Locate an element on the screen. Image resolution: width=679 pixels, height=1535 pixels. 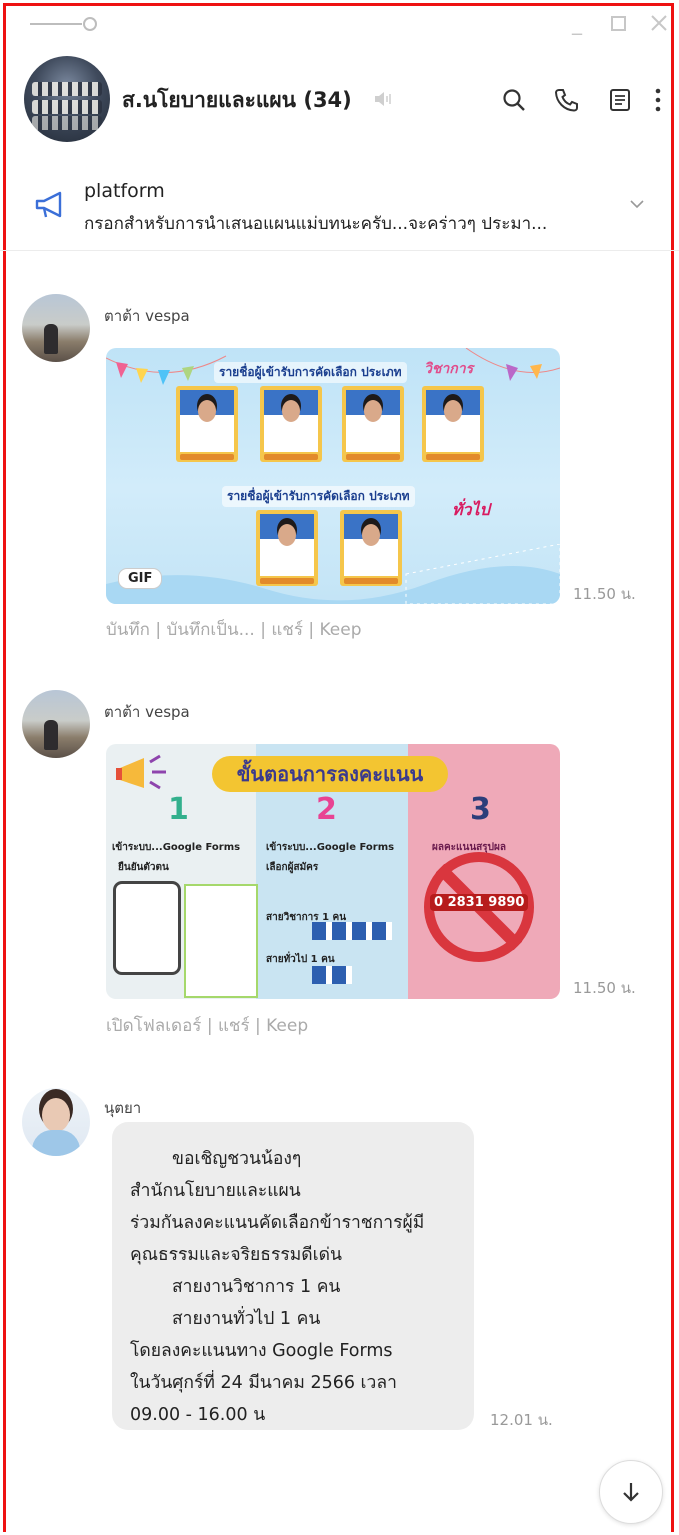
gif-badge: GIF is located at coordinates (140, 578).